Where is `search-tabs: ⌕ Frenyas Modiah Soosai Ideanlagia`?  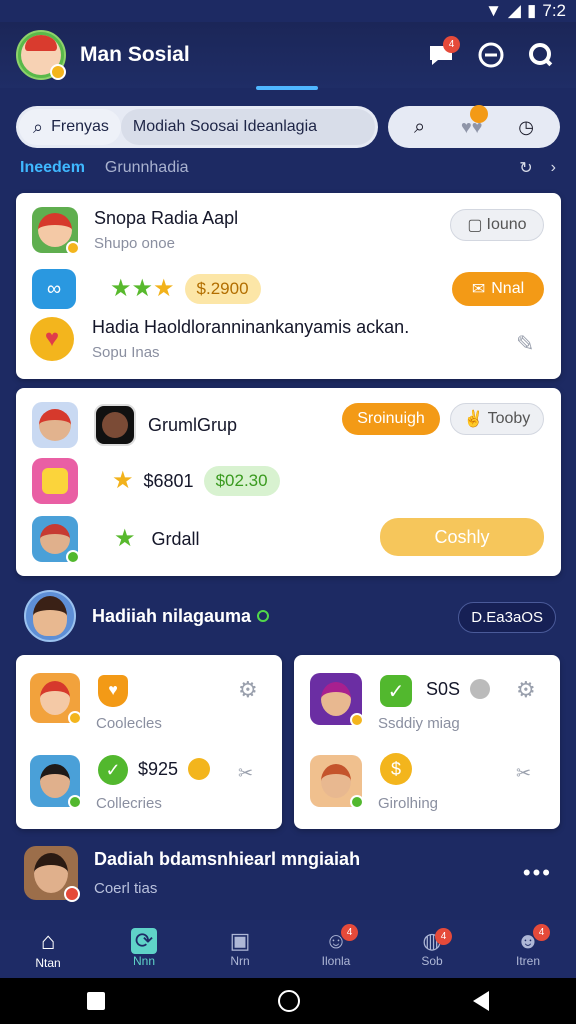 search-tabs: ⌕ Frenyas Modiah Soosai Ideanlagia is located at coordinates (197, 127).